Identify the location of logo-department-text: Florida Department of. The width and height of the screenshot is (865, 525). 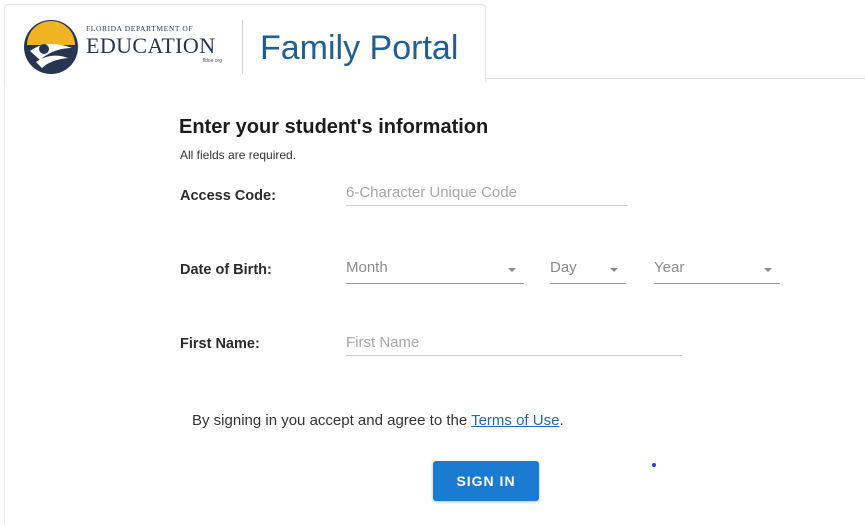
(140, 28).